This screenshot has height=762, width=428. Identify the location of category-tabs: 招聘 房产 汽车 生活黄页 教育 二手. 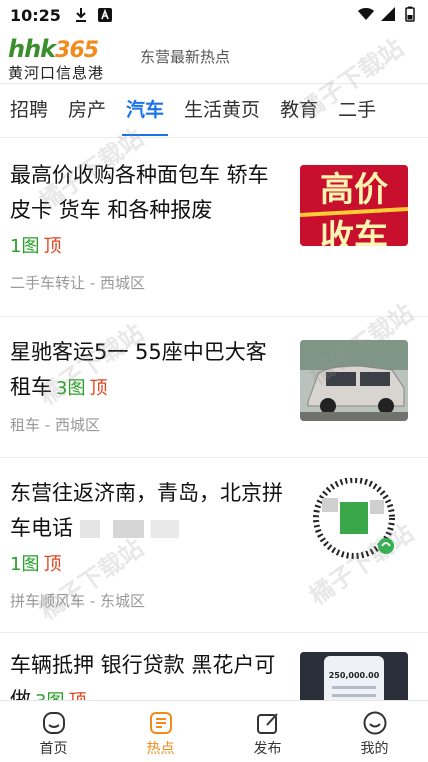
(214, 111).